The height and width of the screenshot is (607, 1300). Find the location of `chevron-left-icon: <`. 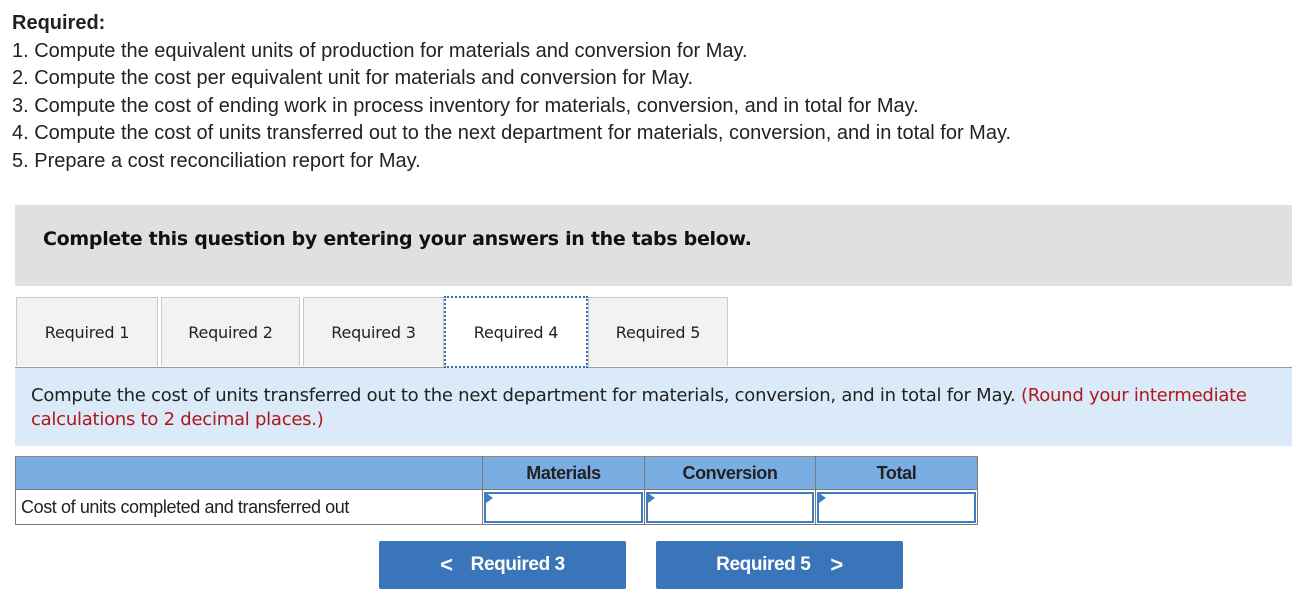

chevron-left-icon: < is located at coordinates (446, 564).